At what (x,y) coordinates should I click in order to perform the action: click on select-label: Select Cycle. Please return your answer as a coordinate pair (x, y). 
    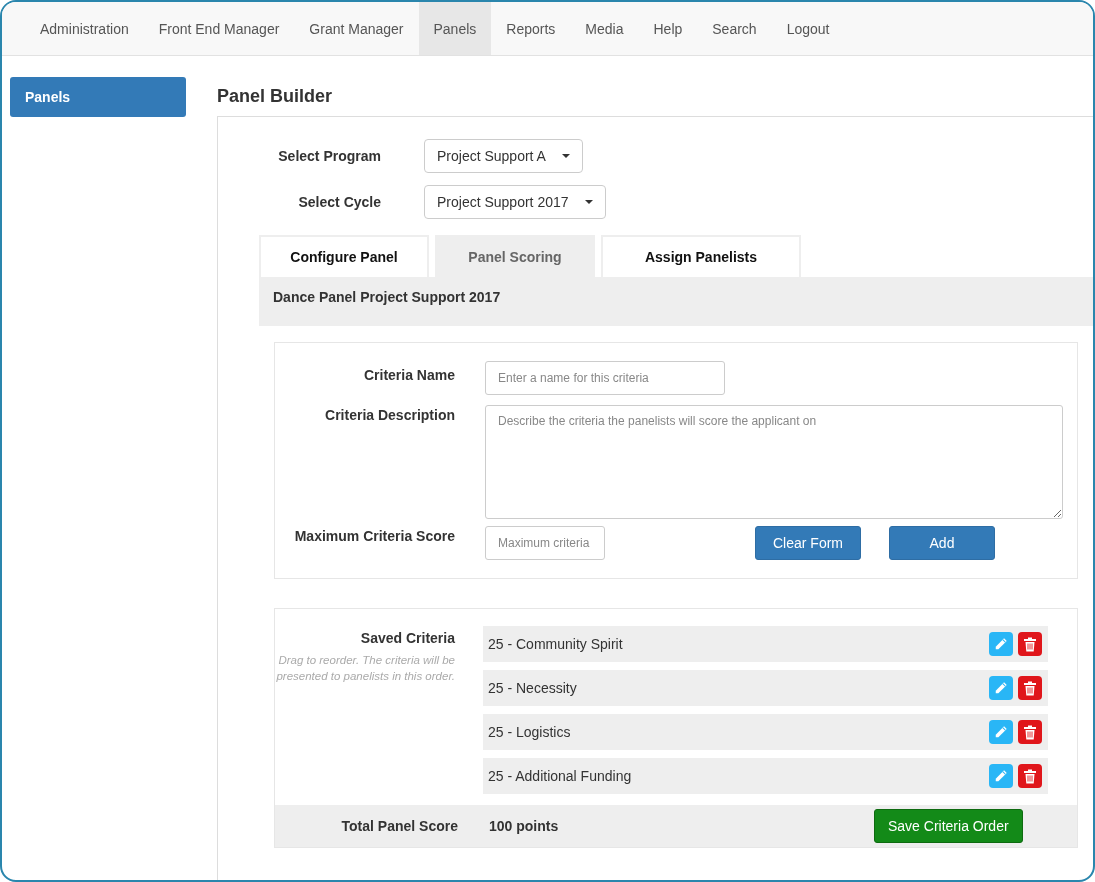
    Looking at the image, I should click on (339, 202).